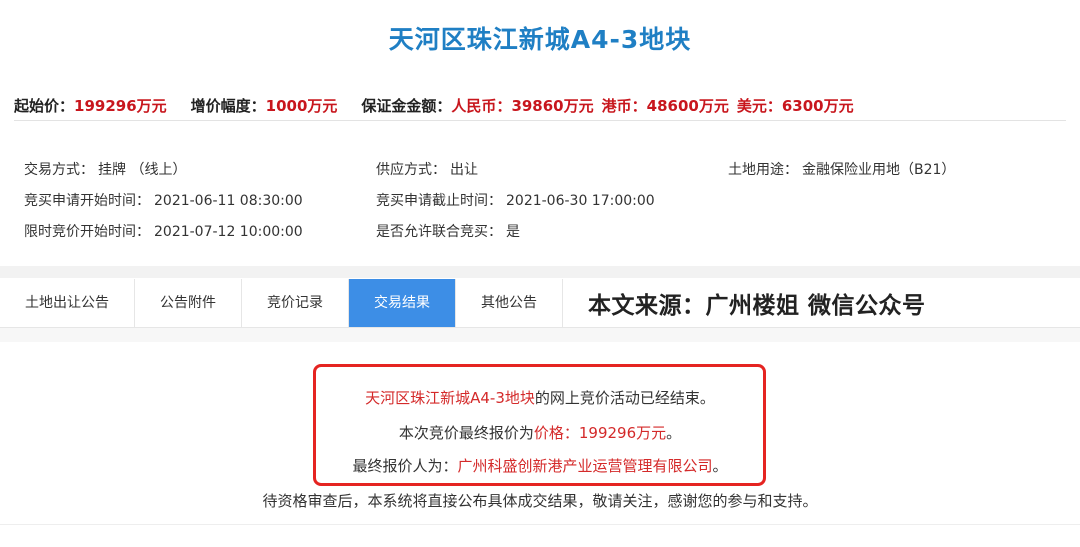 The height and width of the screenshot is (547, 1080). I want to click on increment: 增价幅度：1000万元, so click(264, 105).